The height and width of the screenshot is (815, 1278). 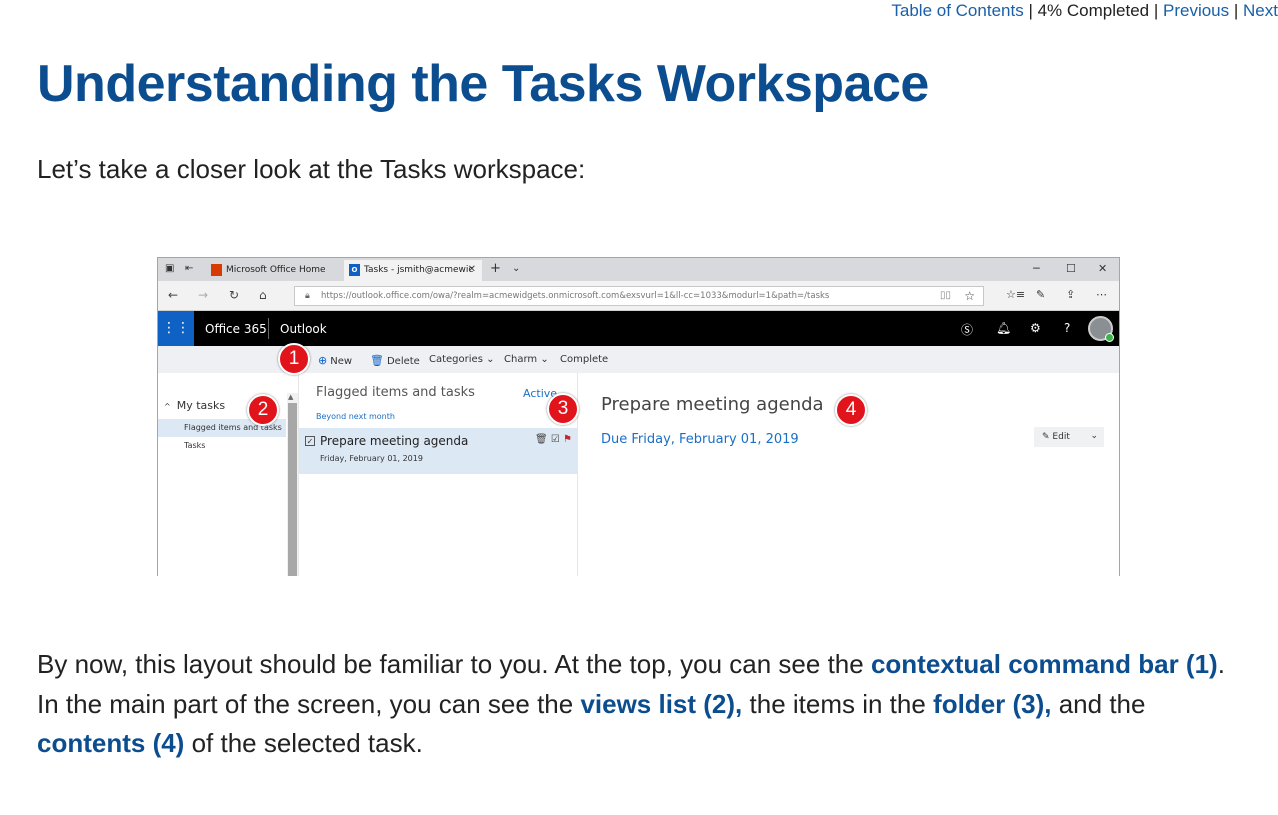 I want to click on due-date: Due Friday, February 01, 2019, so click(x=700, y=439).